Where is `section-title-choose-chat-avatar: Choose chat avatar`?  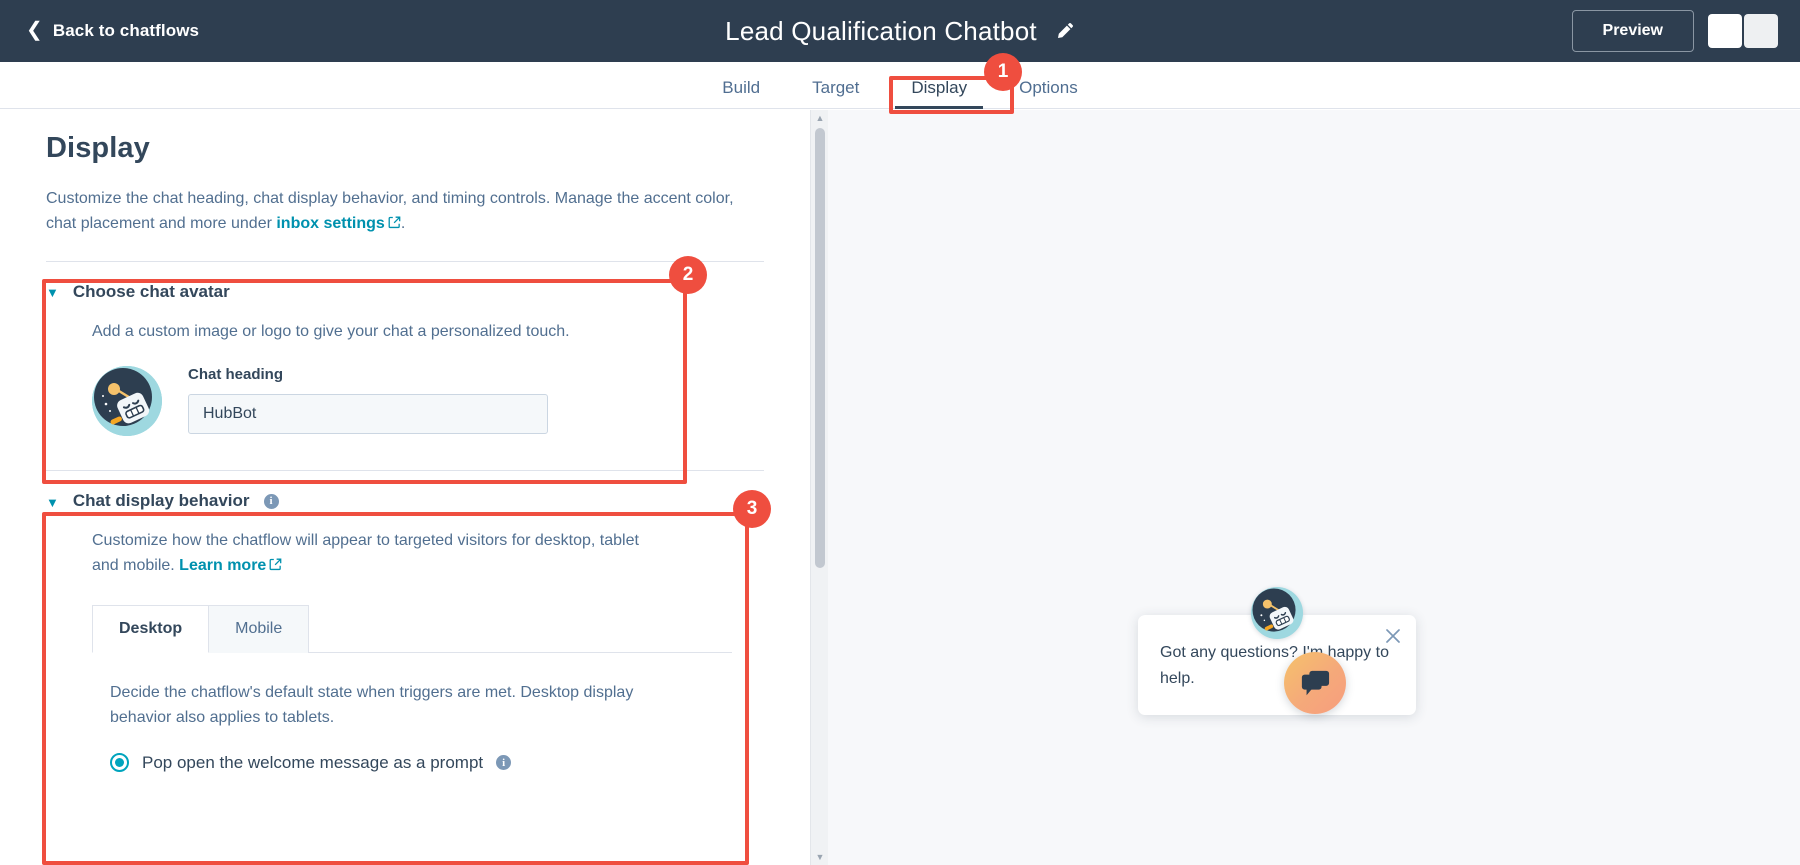
section-title-choose-chat-avatar: Choose chat avatar is located at coordinates (151, 291).